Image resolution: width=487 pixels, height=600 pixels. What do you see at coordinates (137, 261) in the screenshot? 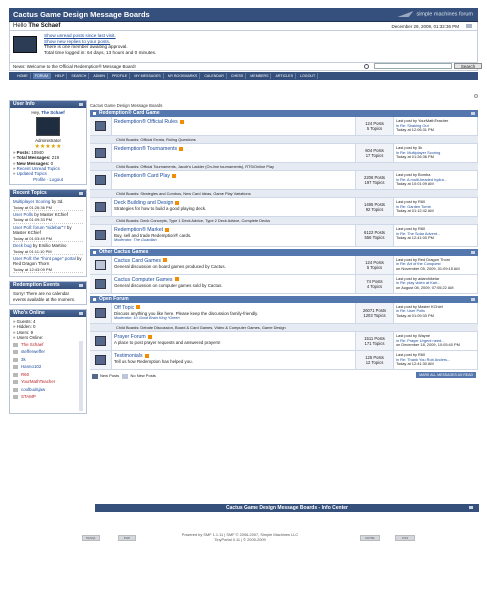
I see `board-link: Cactus Card Games` at bounding box center [137, 261].